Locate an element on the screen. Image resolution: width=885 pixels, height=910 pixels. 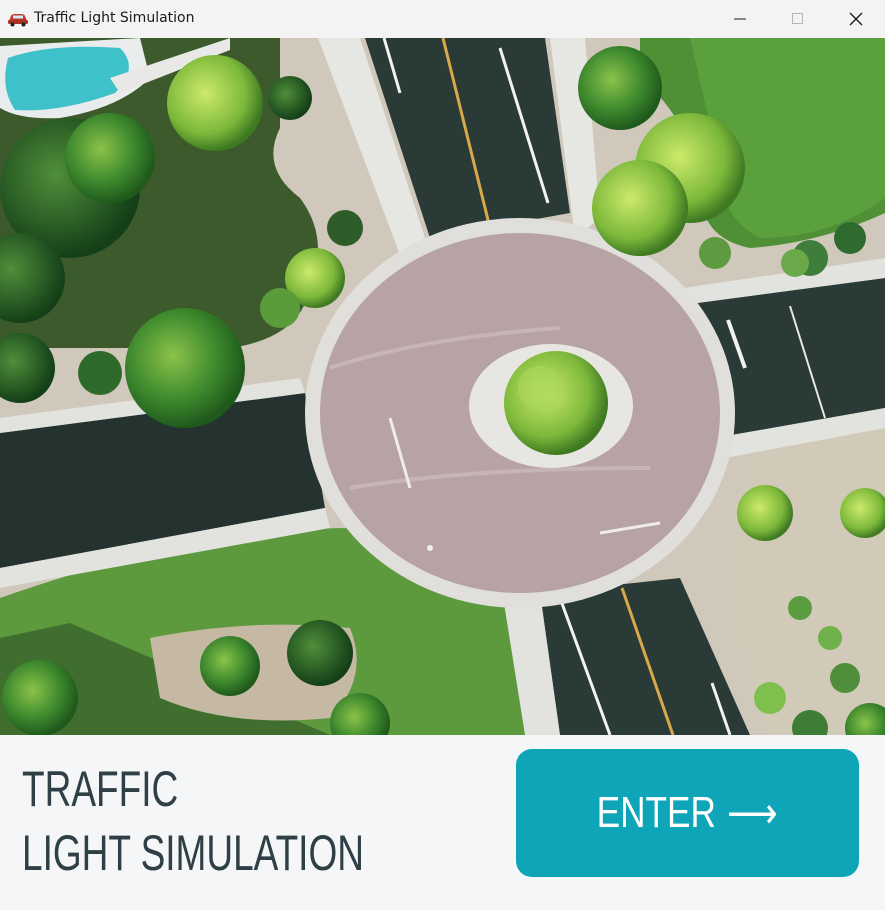
maximize-button is located at coordinates (798, 19).